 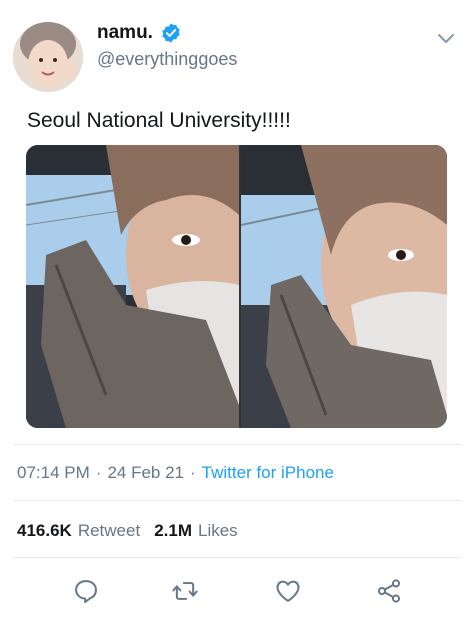 What do you see at coordinates (86, 591) in the screenshot?
I see `reply-icon` at bounding box center [86, 591].